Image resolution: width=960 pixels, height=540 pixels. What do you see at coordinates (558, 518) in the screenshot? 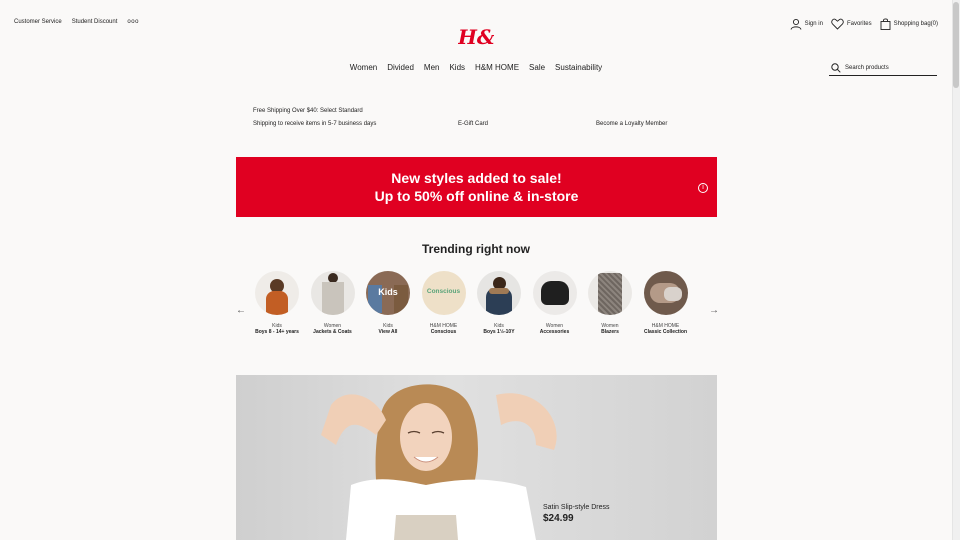
I see `hero-product-price: $24.99` at bounding box center [558, 518].